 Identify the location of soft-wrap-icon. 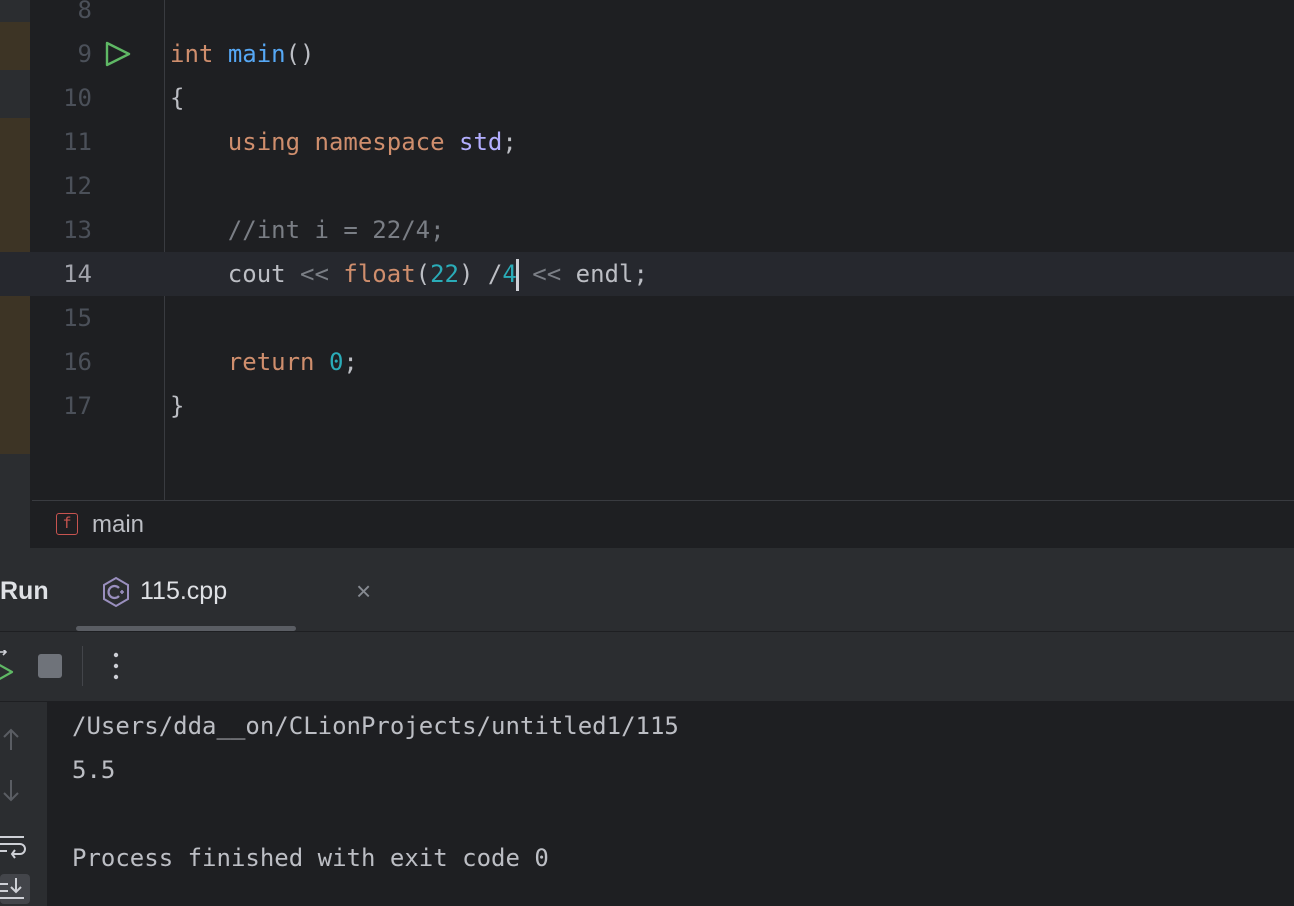
(15, 845).